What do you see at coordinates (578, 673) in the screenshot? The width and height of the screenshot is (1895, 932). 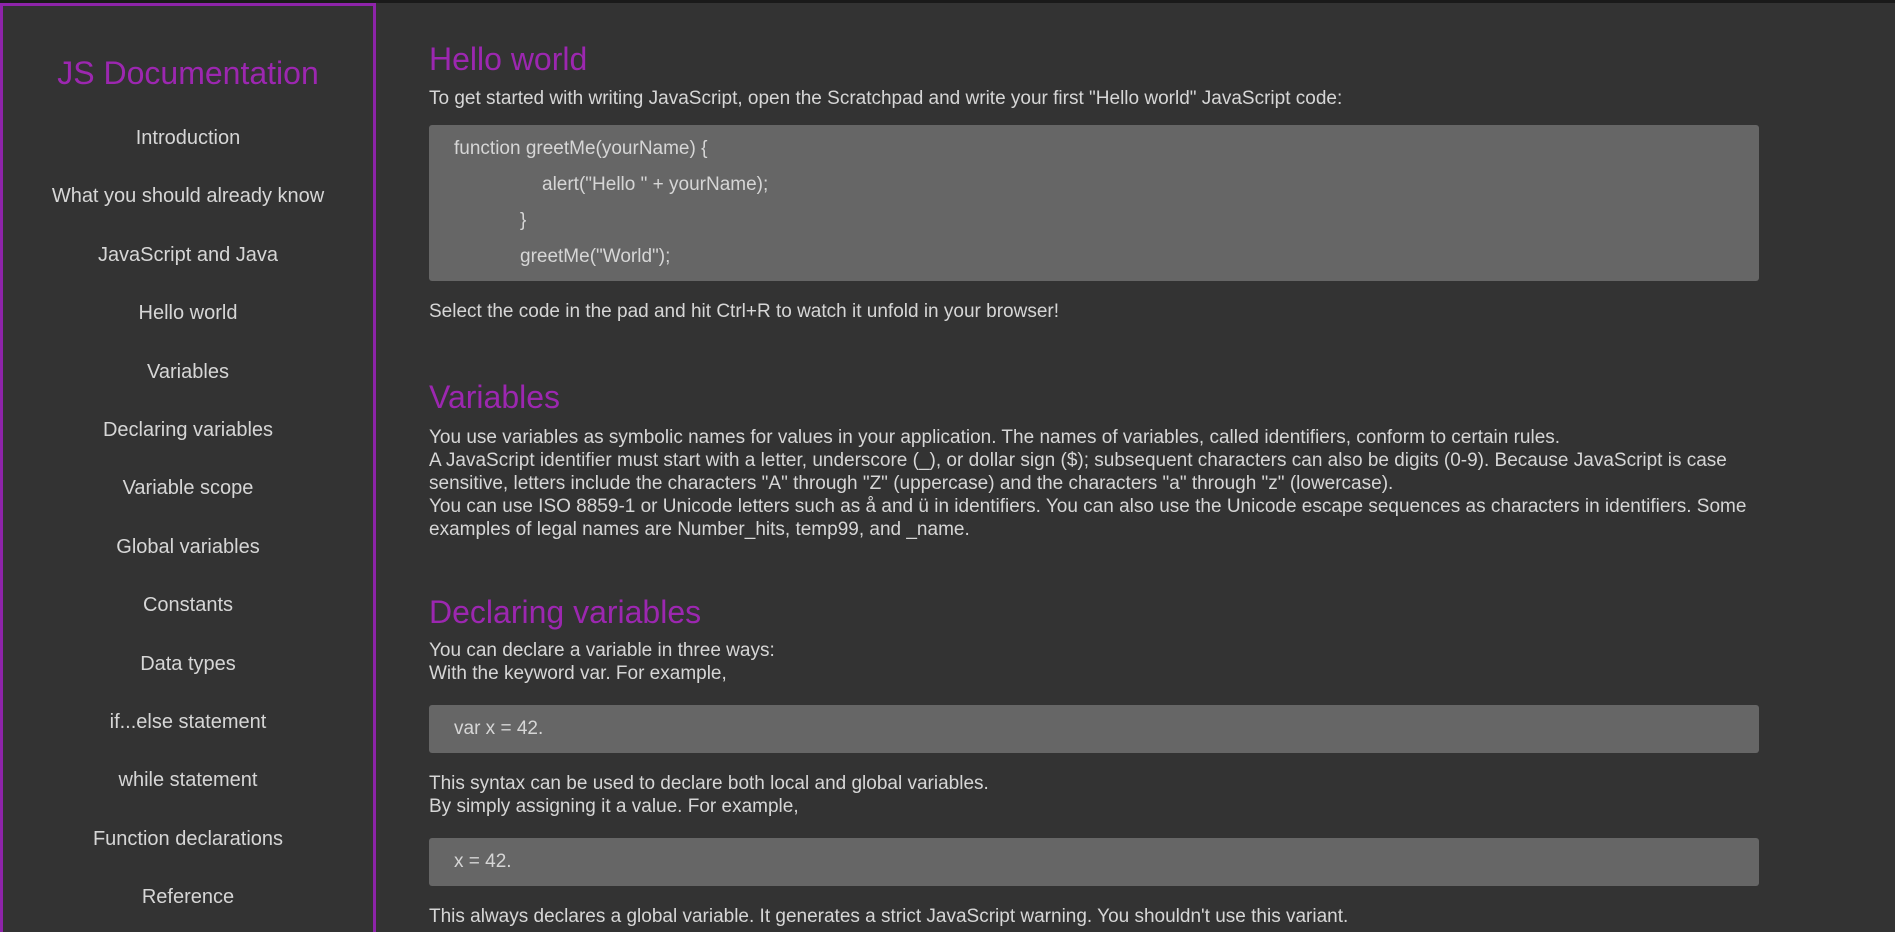 I see `declaring-text: With the keyword var. For example,` at bounding box center [578, 673].